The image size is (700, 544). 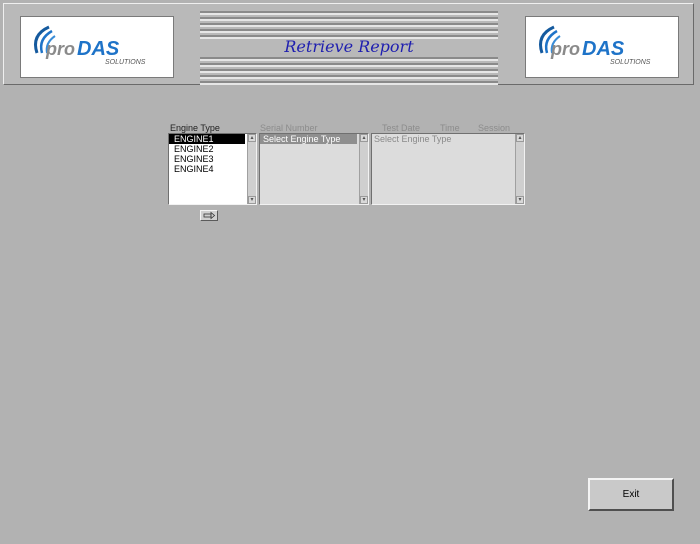 What do you see at coordinates (212, 159) in the screenshot?
I see `list-item-engine3: ENGINE3` at bounding box center [212, 159].